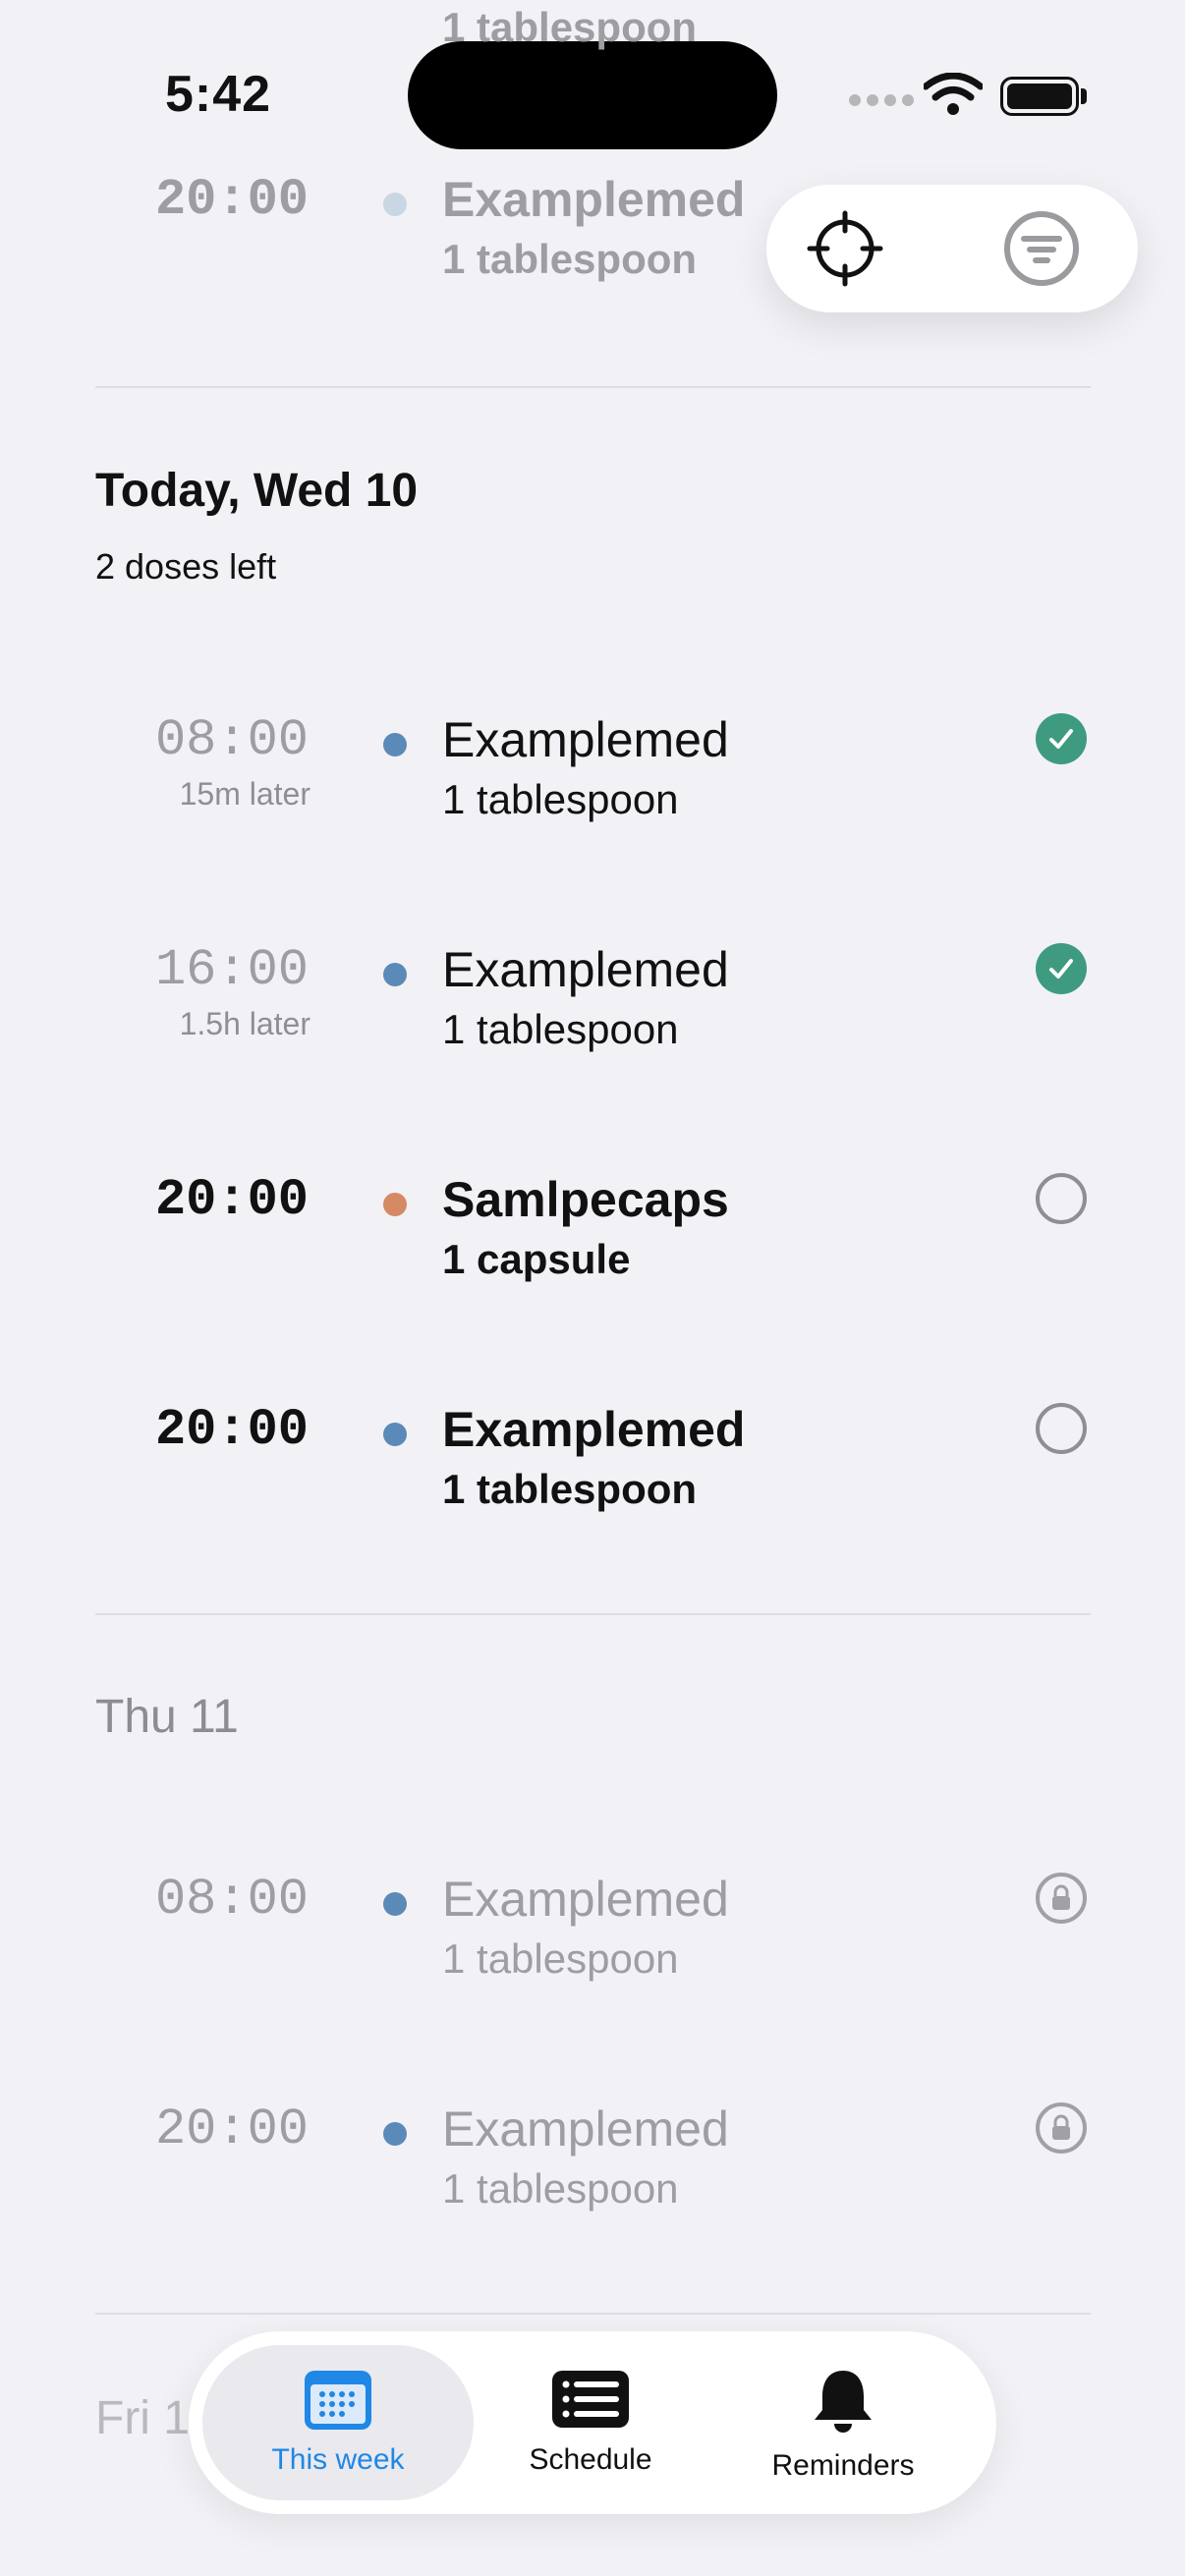 The image size is (1185, 2576). I want to click on dose-row: 20:00 Samlpecaps 1 capsule, so click(592, 1241).